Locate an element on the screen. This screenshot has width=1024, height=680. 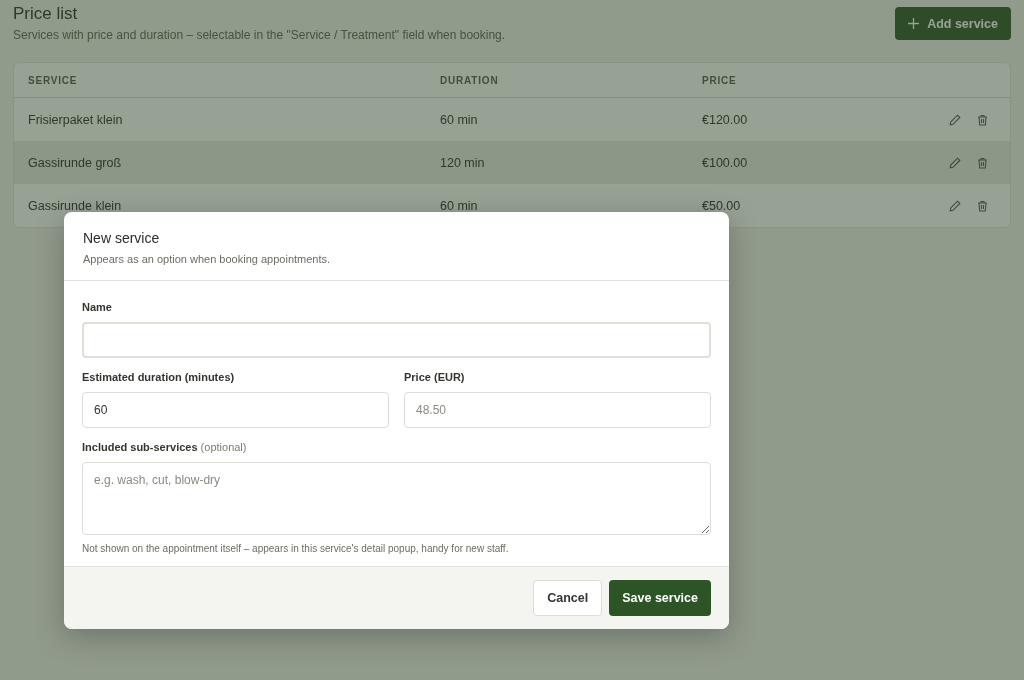
field-label: Estimated duration (minutes) is located at coordinates (159, 377).